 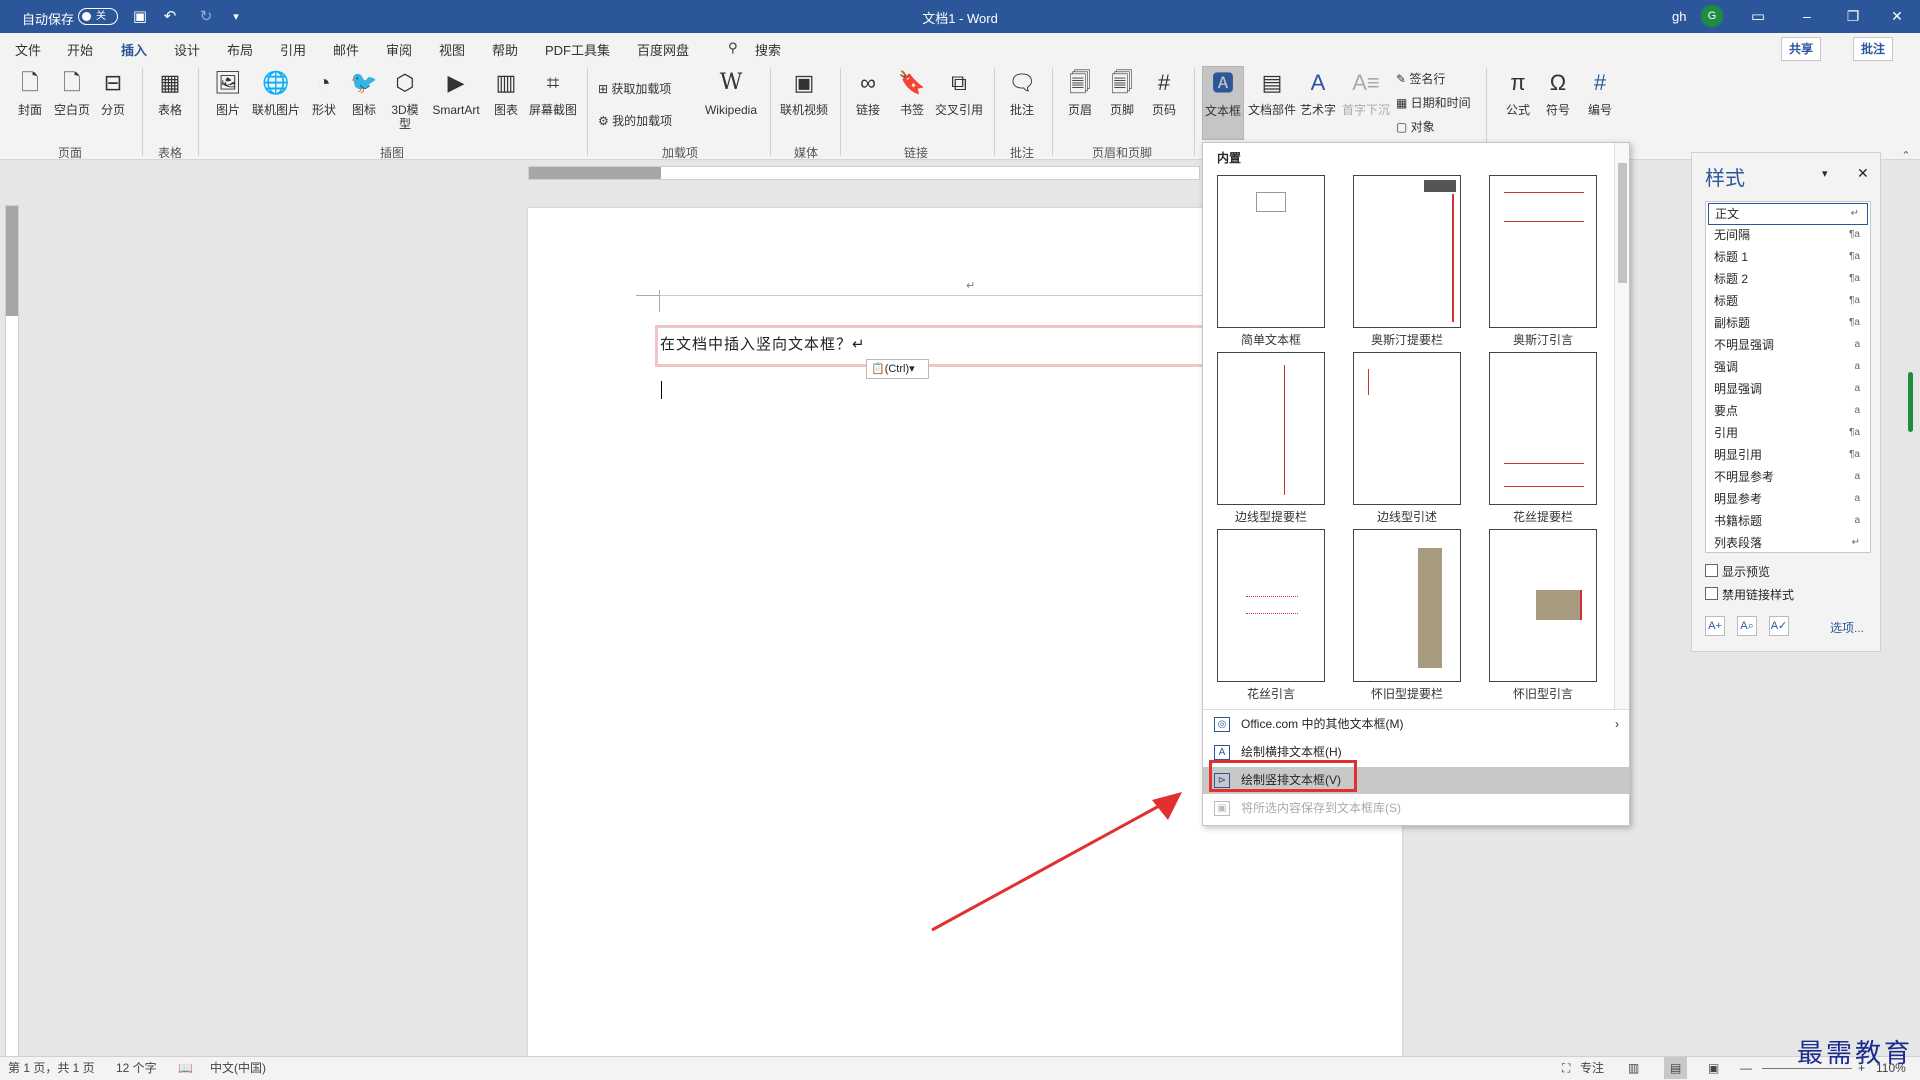 I want to click on tab-layout: 布局, so click(x=240, y=49).